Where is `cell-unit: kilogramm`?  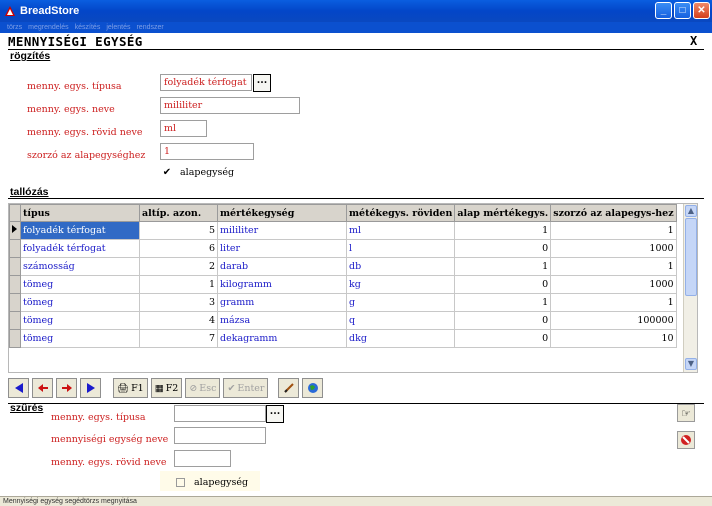
cell-unit: kilogramm is located at coordinates (282, 284).